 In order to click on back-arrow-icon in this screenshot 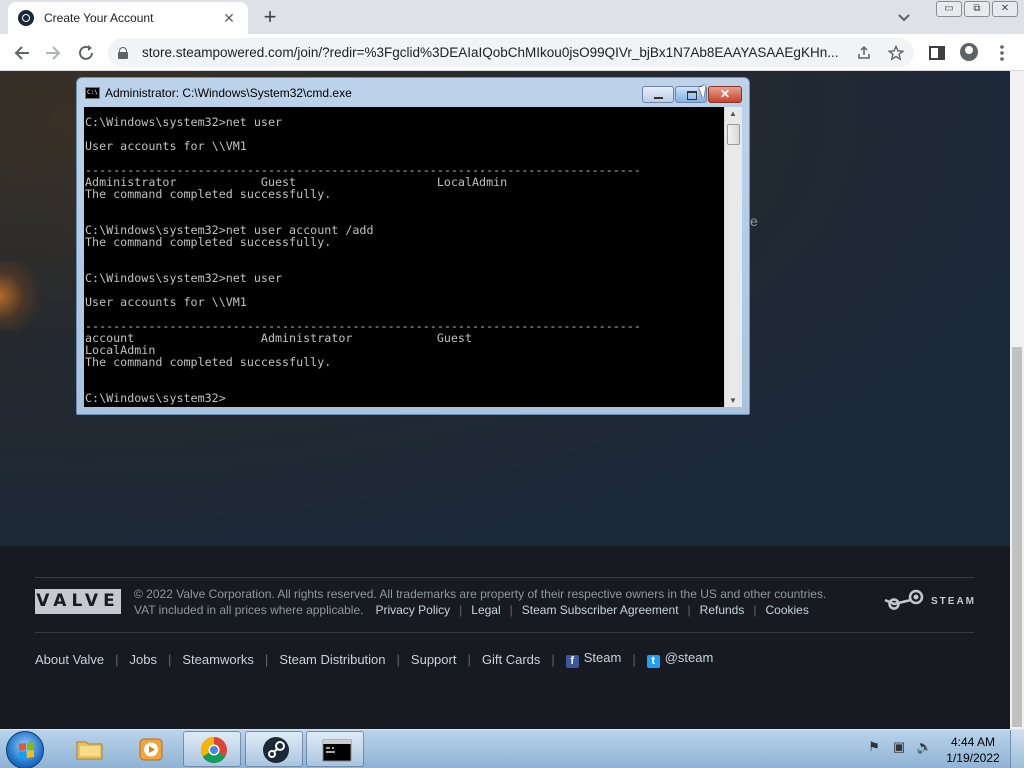, I will do `click(22, 53)`.